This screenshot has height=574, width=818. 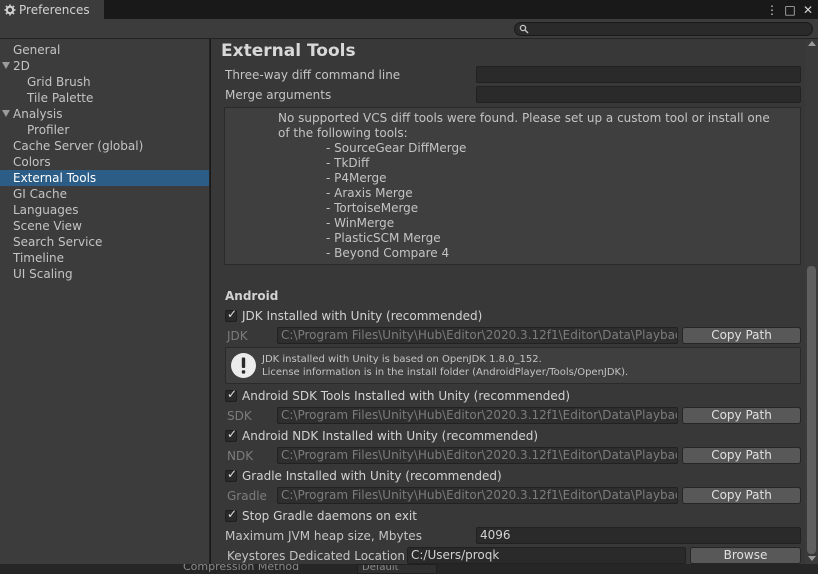 What do you see at coordinates (383, 238) in the screenshot?
I see `vcs-tool-item: - PlasticSCM Merge` at bounding box center [383, 238].